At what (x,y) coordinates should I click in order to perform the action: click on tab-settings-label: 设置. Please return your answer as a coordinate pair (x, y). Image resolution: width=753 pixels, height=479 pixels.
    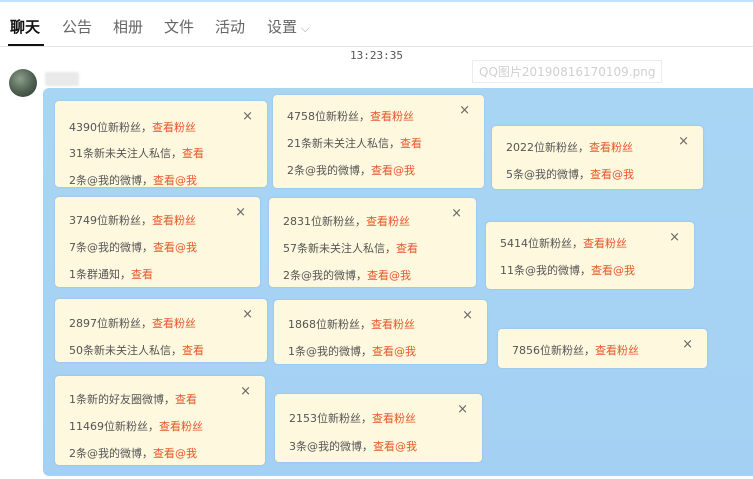
    Looking at the image, I should click on (282, 27).